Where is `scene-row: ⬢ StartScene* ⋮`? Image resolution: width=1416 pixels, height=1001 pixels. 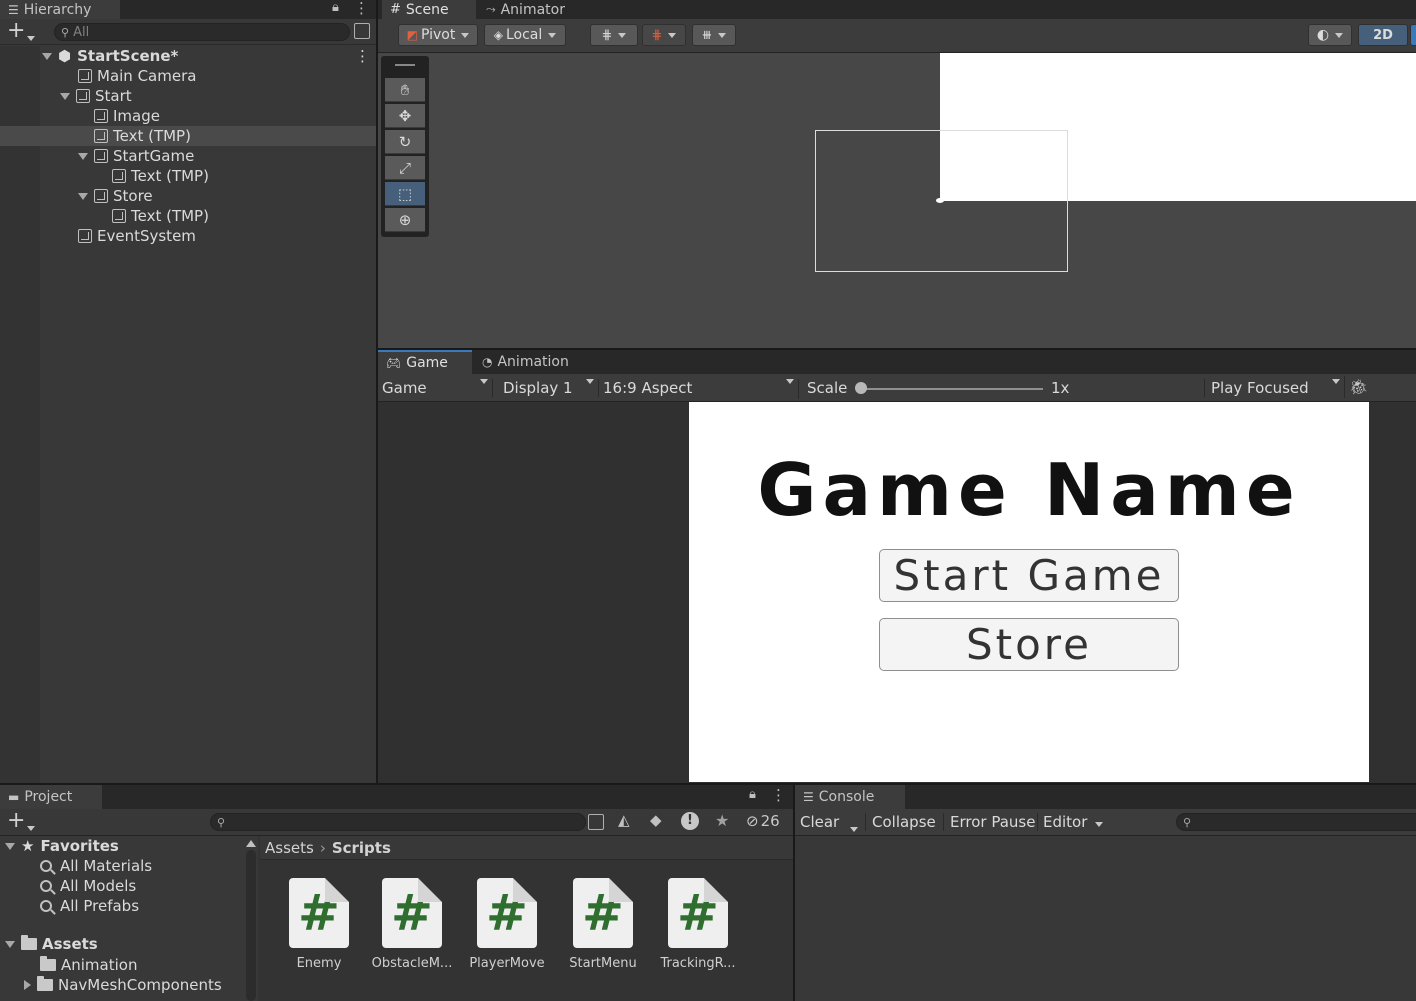 scene-row: ⬢ StartScene* ⋮ is located at coordinates (188, 56).